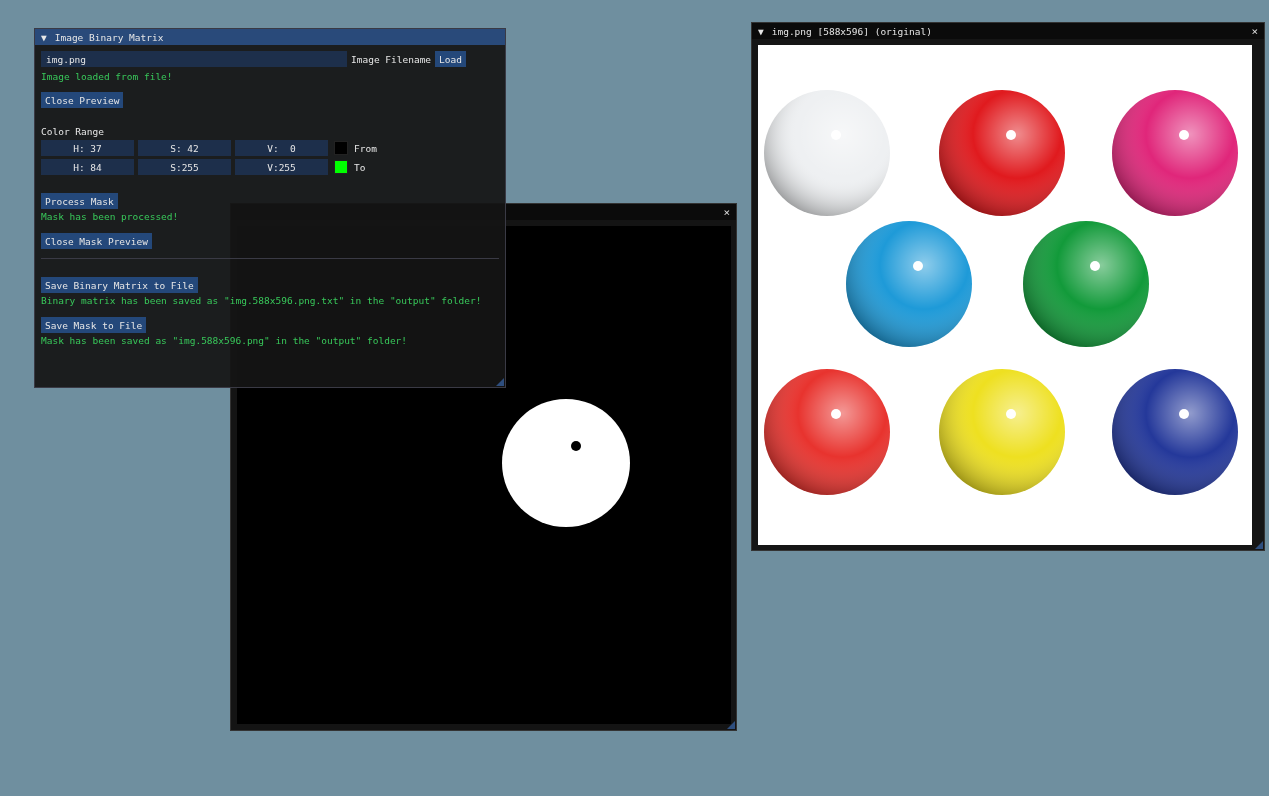 This screenshot has height=796, width=1269. I want to click on hsv-field: V: 0, so click(281, 148).